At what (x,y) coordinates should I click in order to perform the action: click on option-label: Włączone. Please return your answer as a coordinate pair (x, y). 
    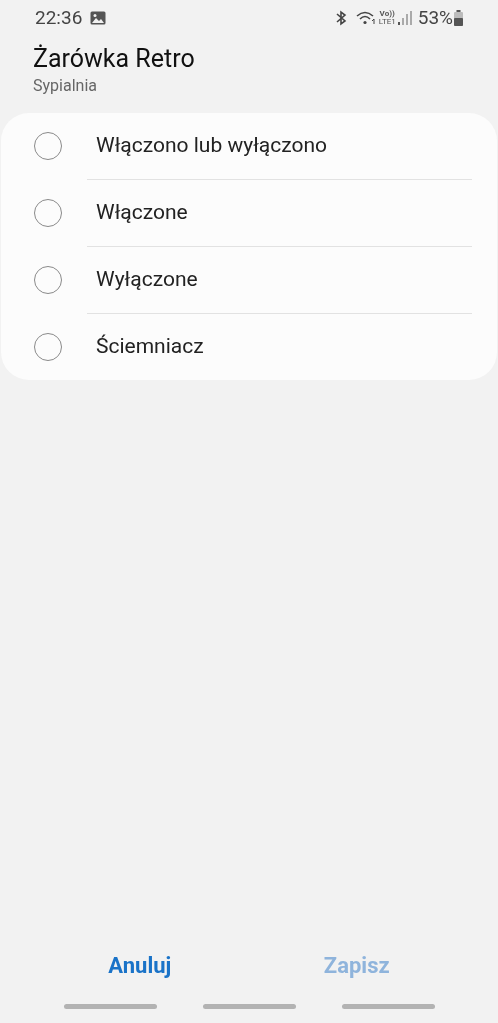
    Looking at the image, I should click on (142, 213).